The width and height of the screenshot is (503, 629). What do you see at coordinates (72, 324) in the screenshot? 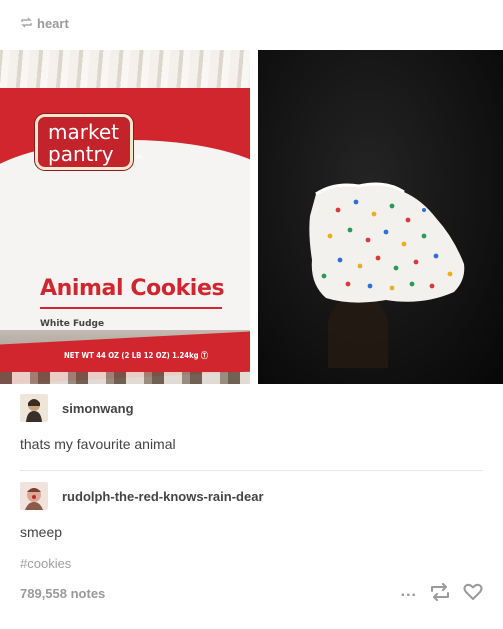
I see `product-flavor: White Fudge` at bounding box center [72, 324].